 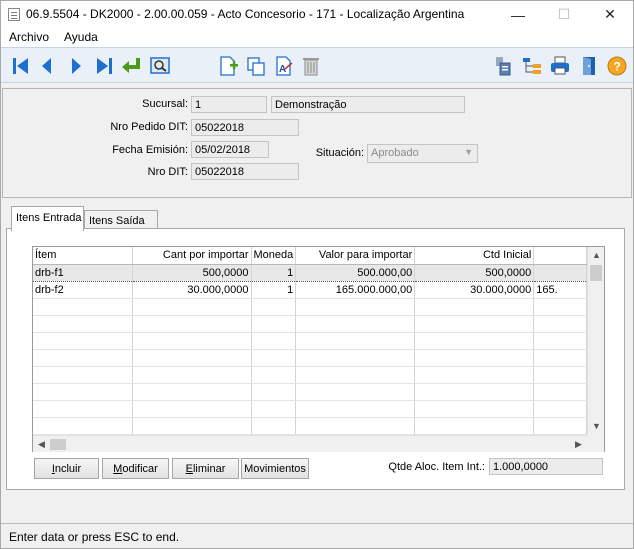 I want to click on status-text: Enter data or press ESC to end., so click(x=94, y=537).